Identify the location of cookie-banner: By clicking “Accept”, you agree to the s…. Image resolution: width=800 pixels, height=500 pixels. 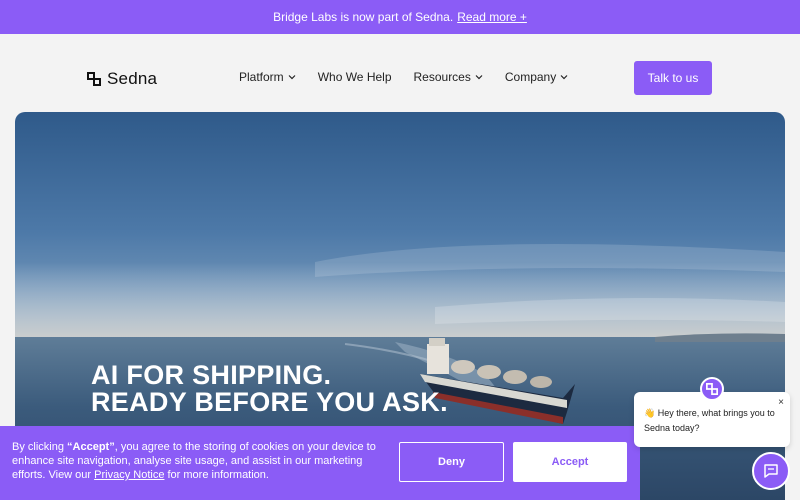
(320, 463).